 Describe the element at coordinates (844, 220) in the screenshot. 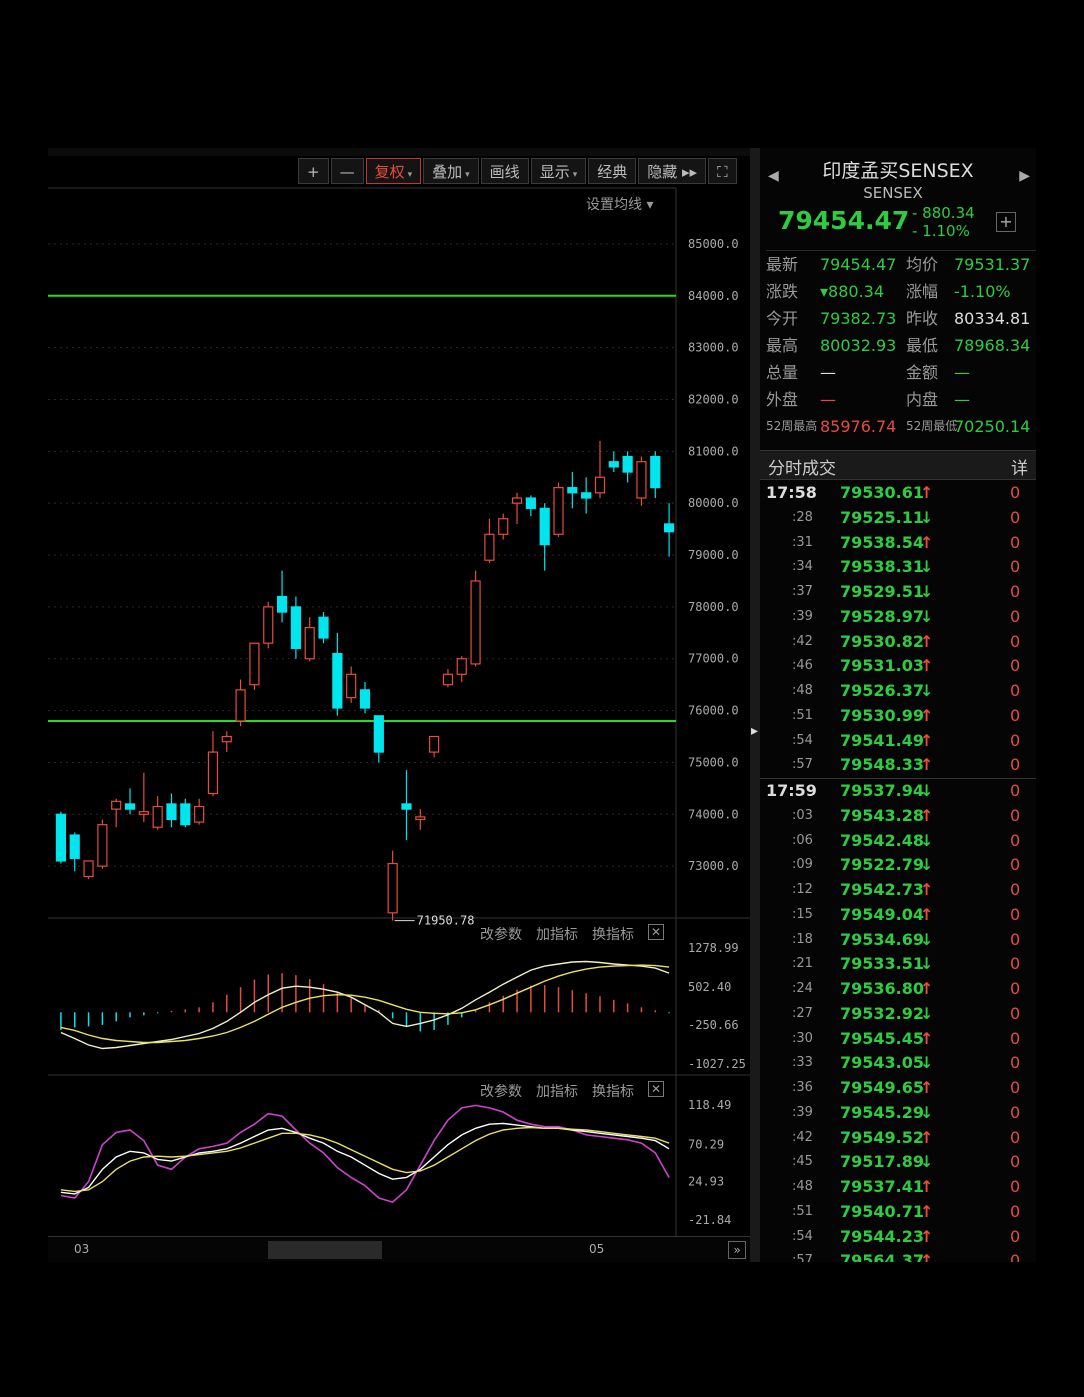

I see `last-price: 79454.47` at that location.